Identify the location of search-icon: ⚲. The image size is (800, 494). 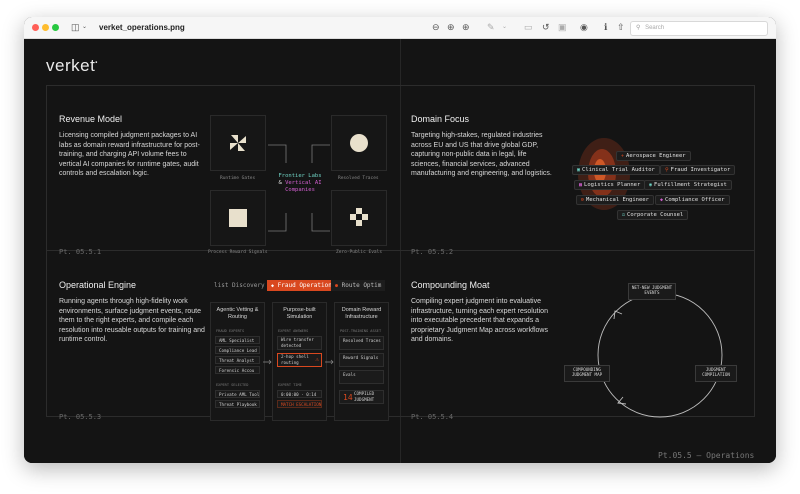
(638, 28).